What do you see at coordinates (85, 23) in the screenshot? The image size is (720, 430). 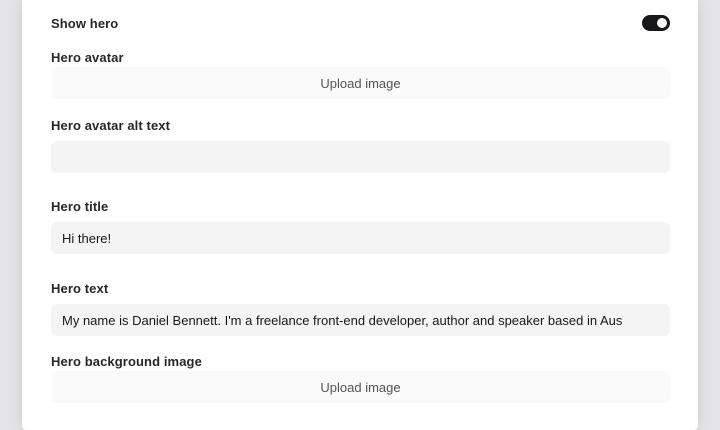 I see `show-hero-label: Show hero` at bounding box center [85, 23].